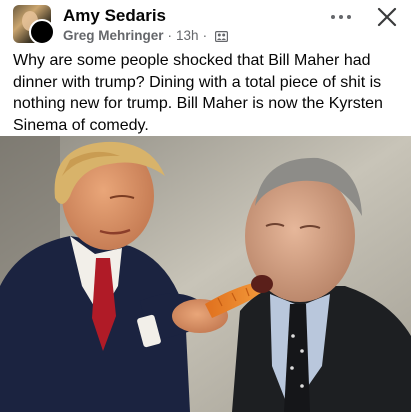 Image resolution: width=411 pixels, height=420 pixels. I want to click on more-options-button, so click(341, 17).